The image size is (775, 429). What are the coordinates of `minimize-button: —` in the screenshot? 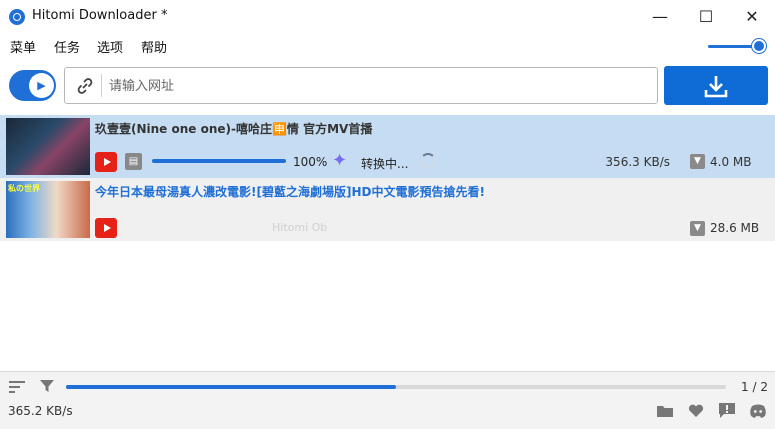 It's located at (660, 16).